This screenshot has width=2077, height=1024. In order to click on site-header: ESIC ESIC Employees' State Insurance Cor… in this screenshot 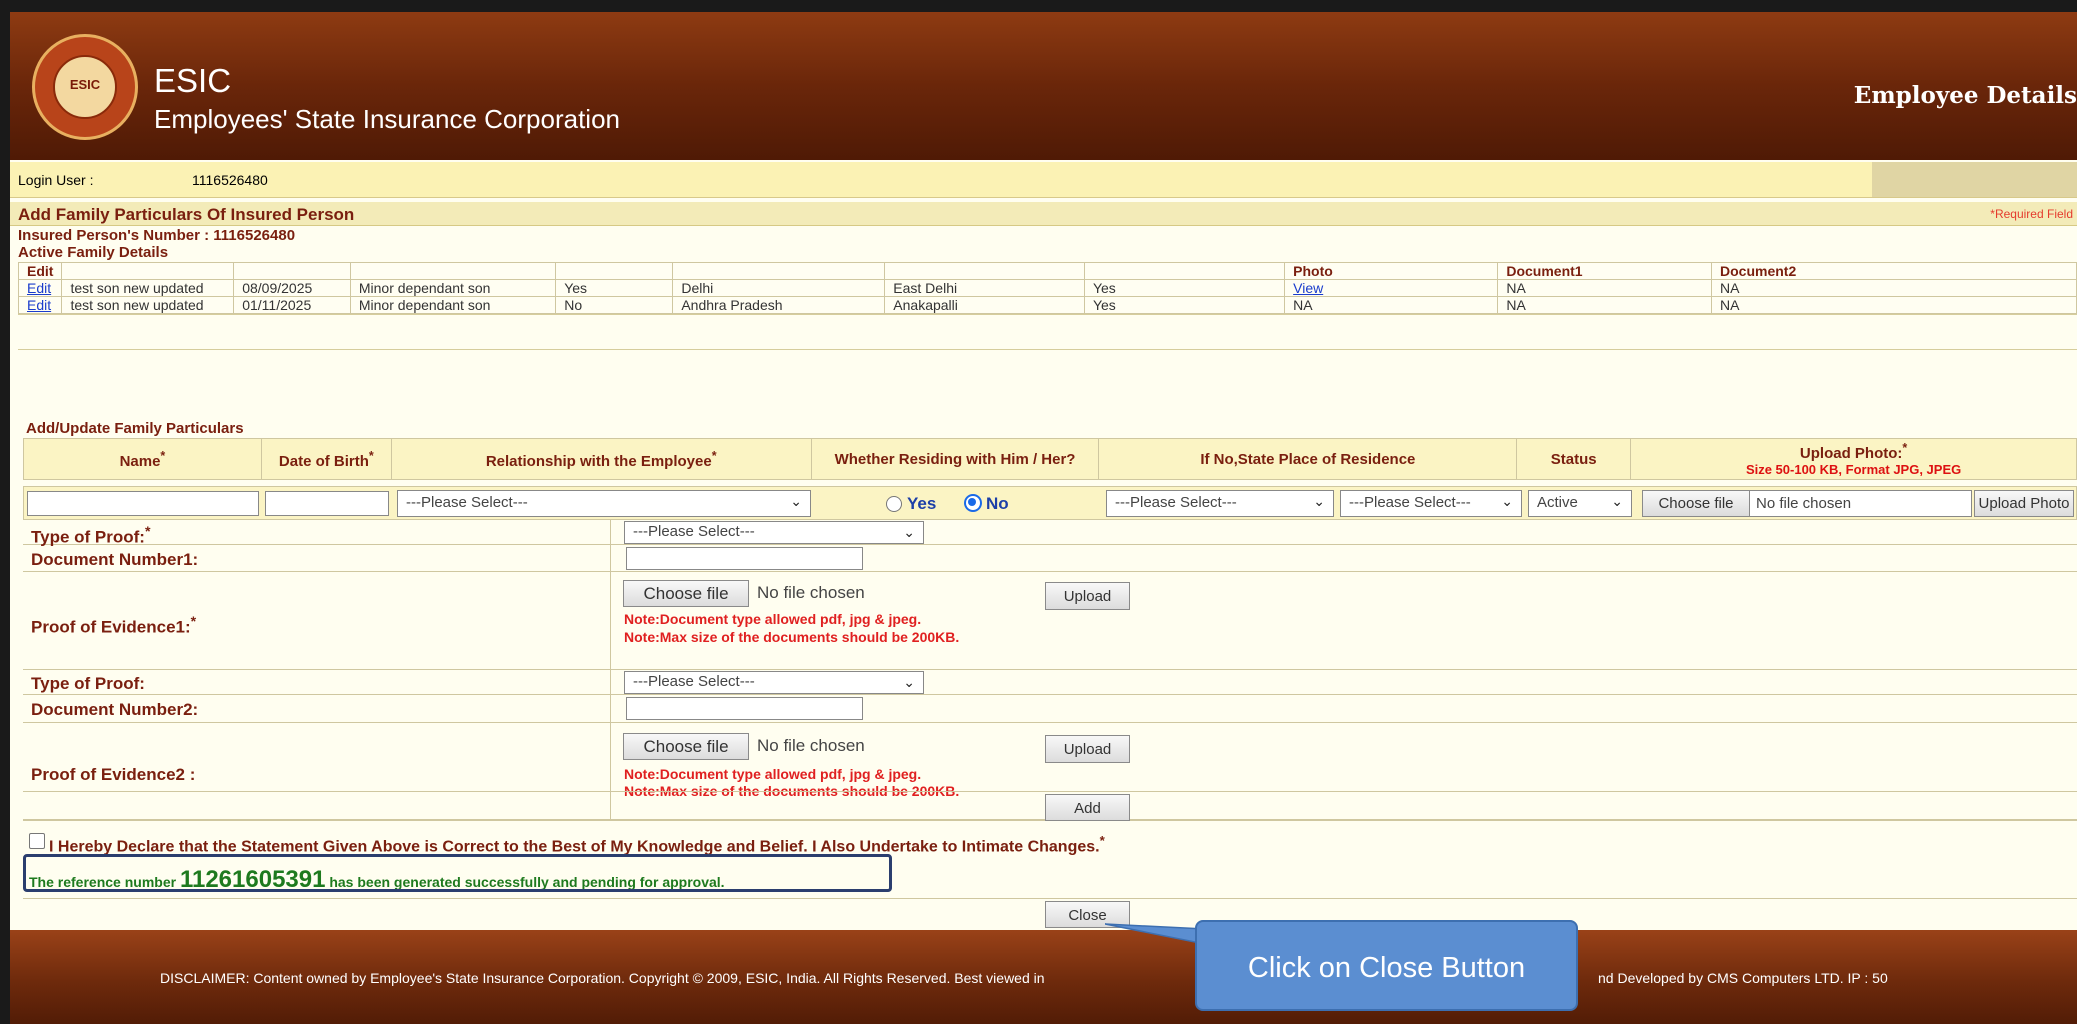, I will do `click(1043, 86)`.